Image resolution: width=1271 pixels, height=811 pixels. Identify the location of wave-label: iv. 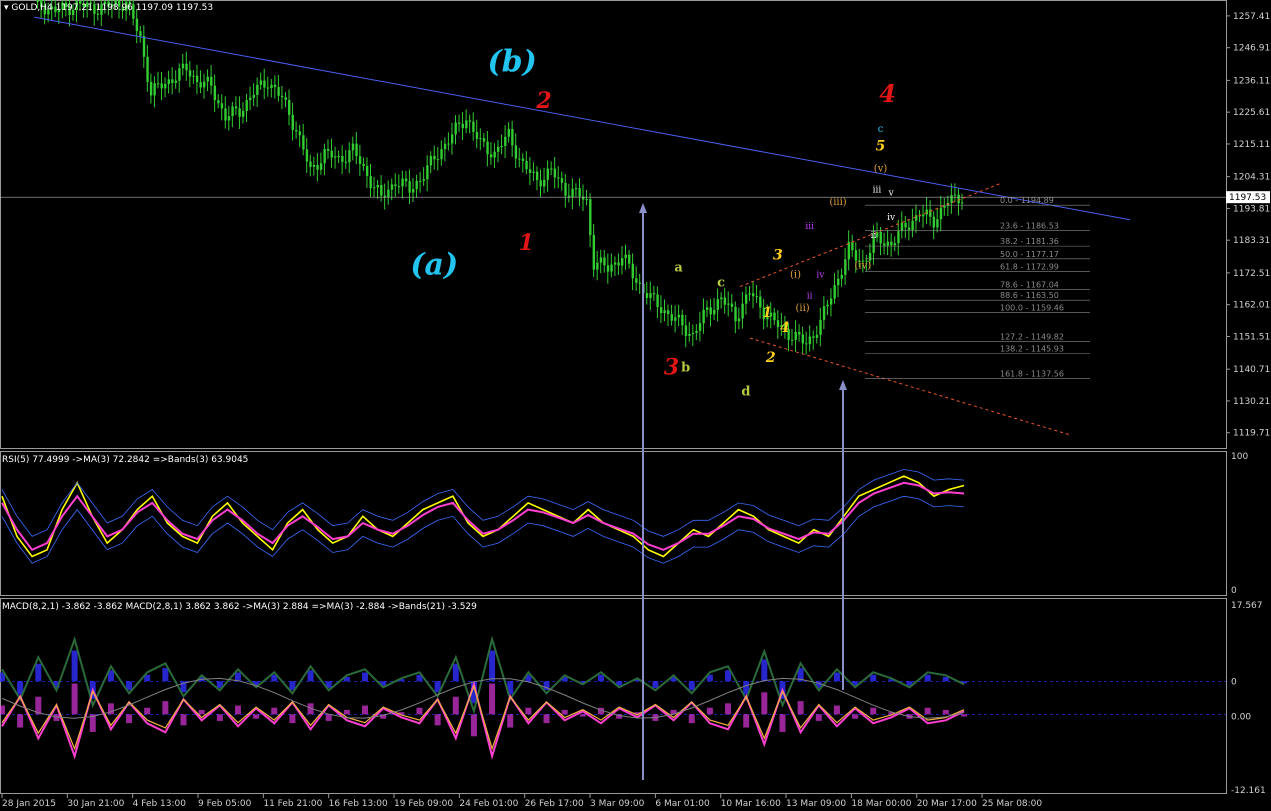
(820, 275).